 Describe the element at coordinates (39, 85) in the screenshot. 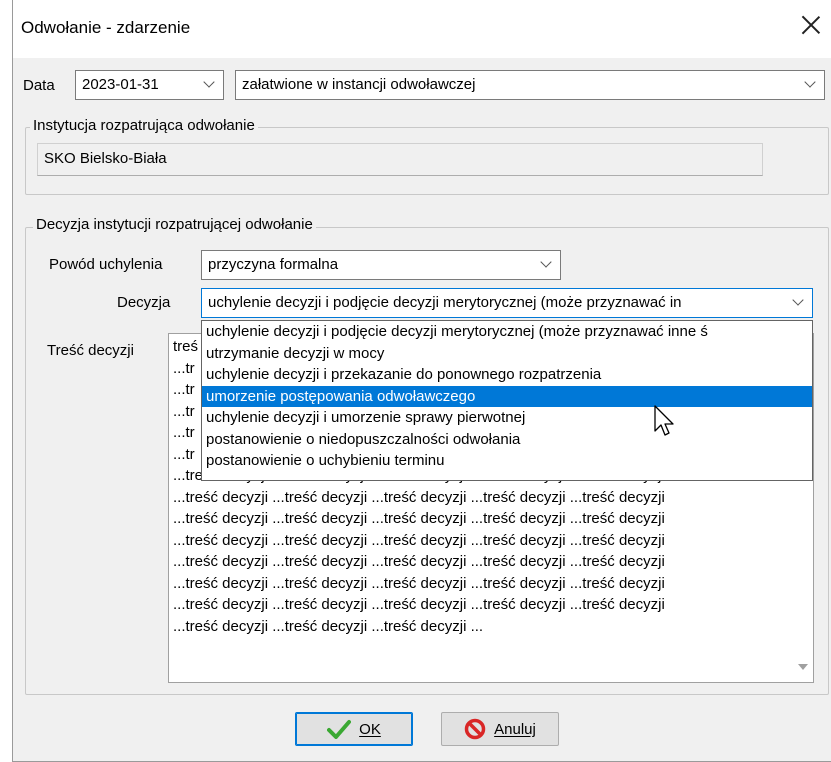

I see `date-label: Data` at that location.